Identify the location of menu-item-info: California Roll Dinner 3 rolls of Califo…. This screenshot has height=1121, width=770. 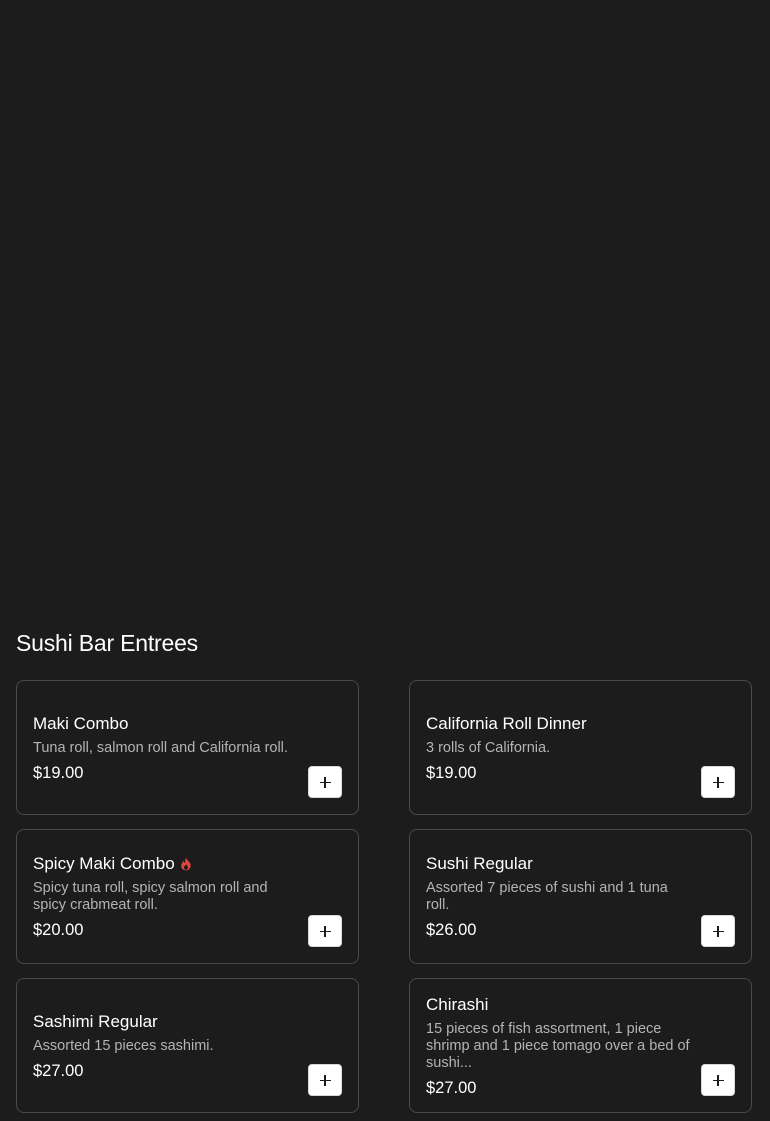
(558, 747).